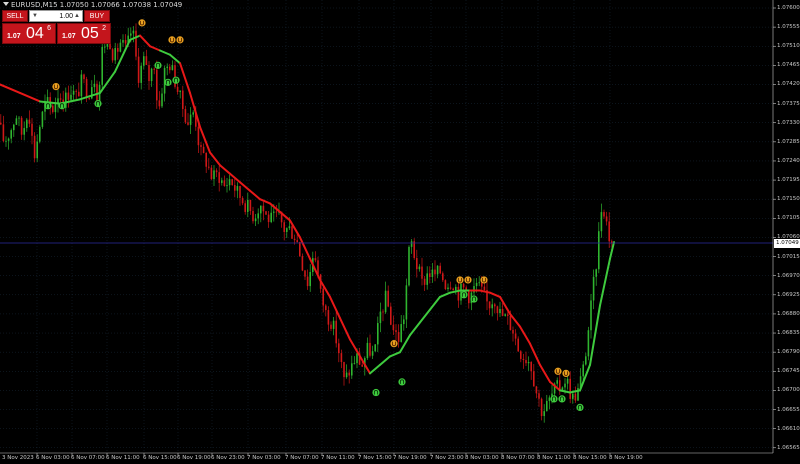 The image size is (800, 464). Describe the element at coordinates (6, 4) in the screenshot. I see `chevron-down-icon` at that location.